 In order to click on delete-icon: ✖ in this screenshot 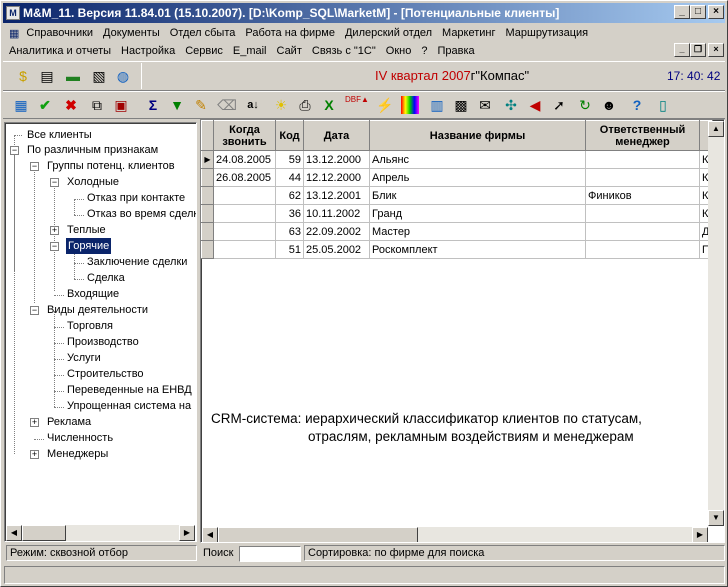, I will do `click(71, 105)`.